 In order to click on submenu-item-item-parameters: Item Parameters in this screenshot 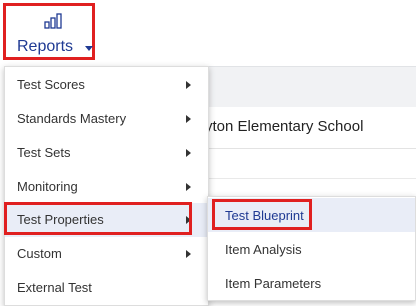, I will do `click(311, 283)`.